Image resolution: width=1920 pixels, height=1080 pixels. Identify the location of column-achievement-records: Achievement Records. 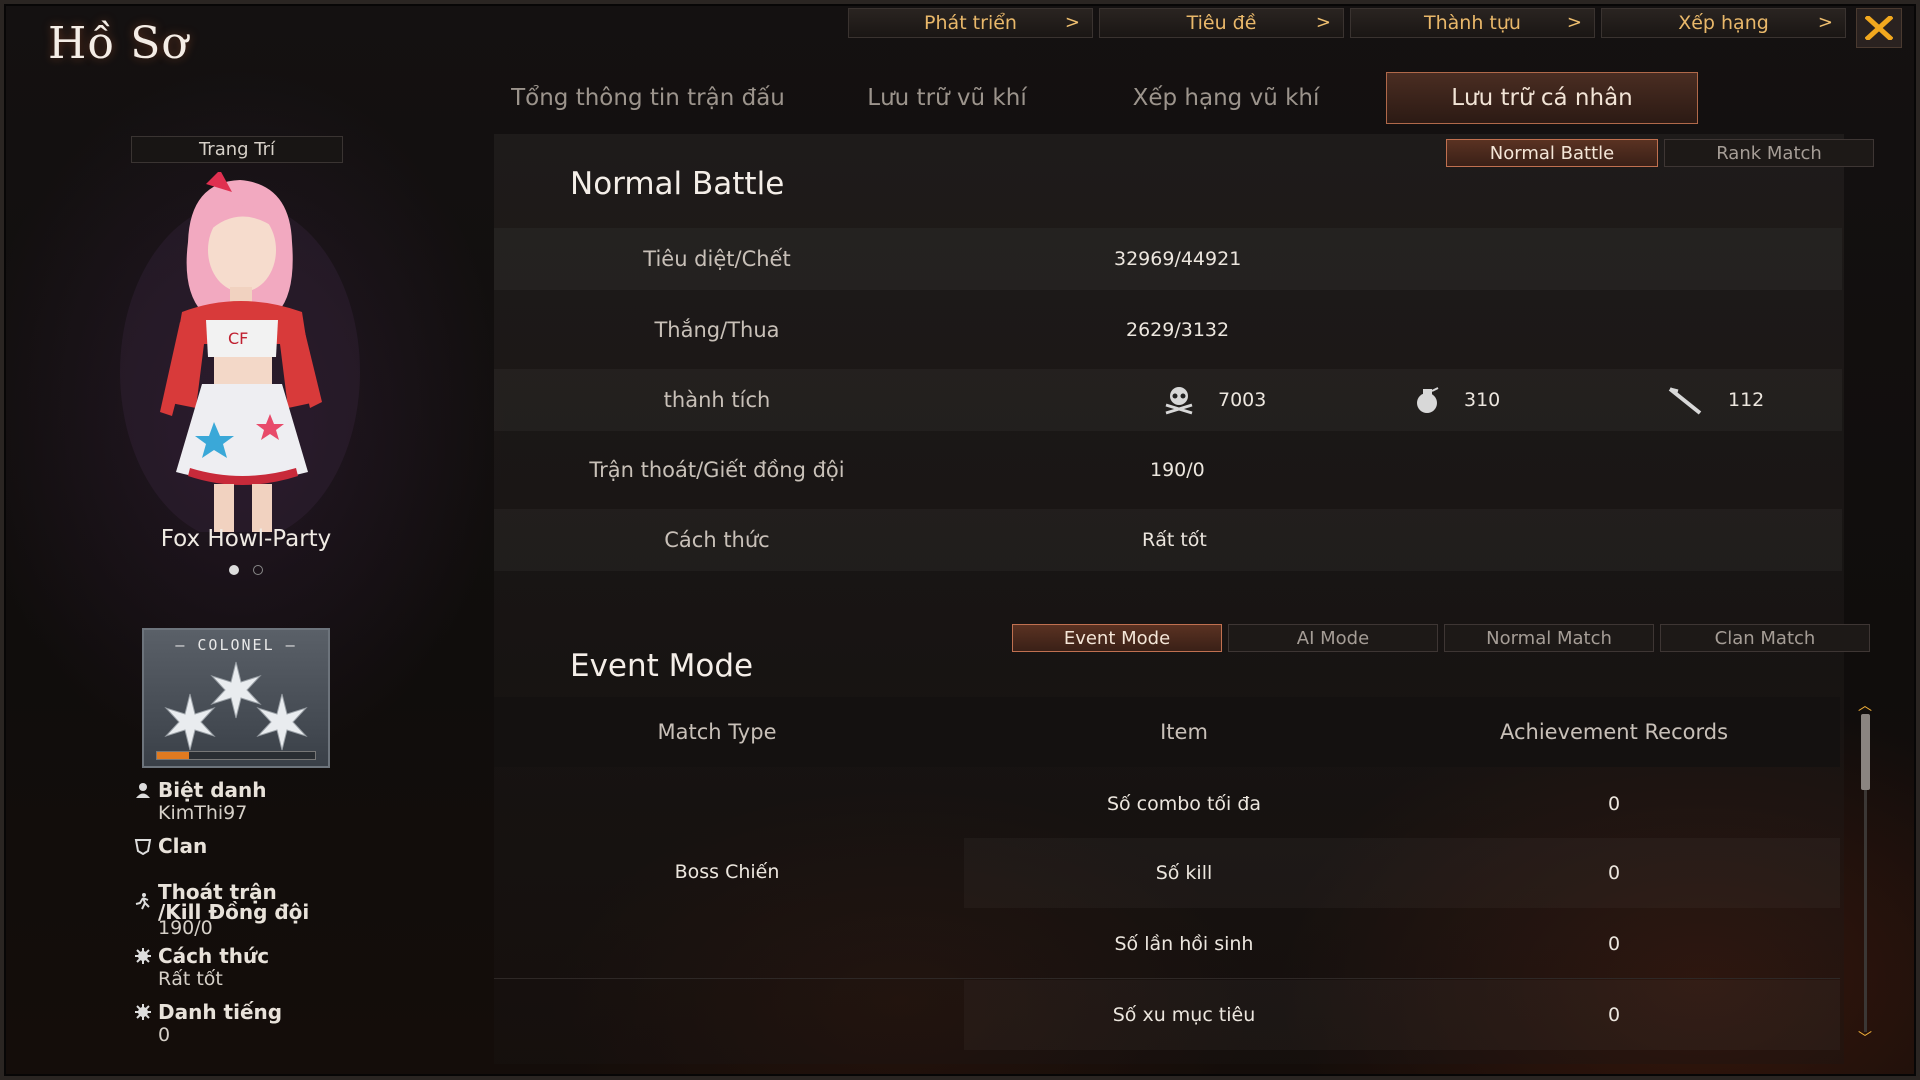
(1614, 732).